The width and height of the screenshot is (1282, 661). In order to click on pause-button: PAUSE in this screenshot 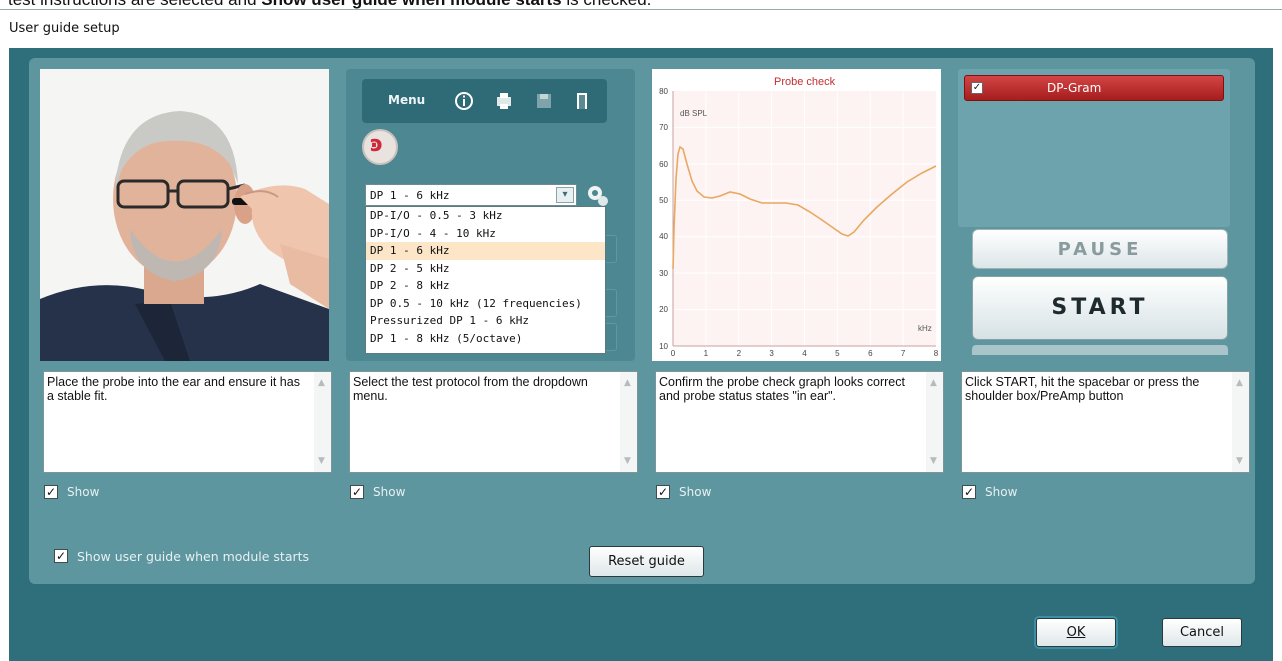, I will do `click(1100, 249)`.